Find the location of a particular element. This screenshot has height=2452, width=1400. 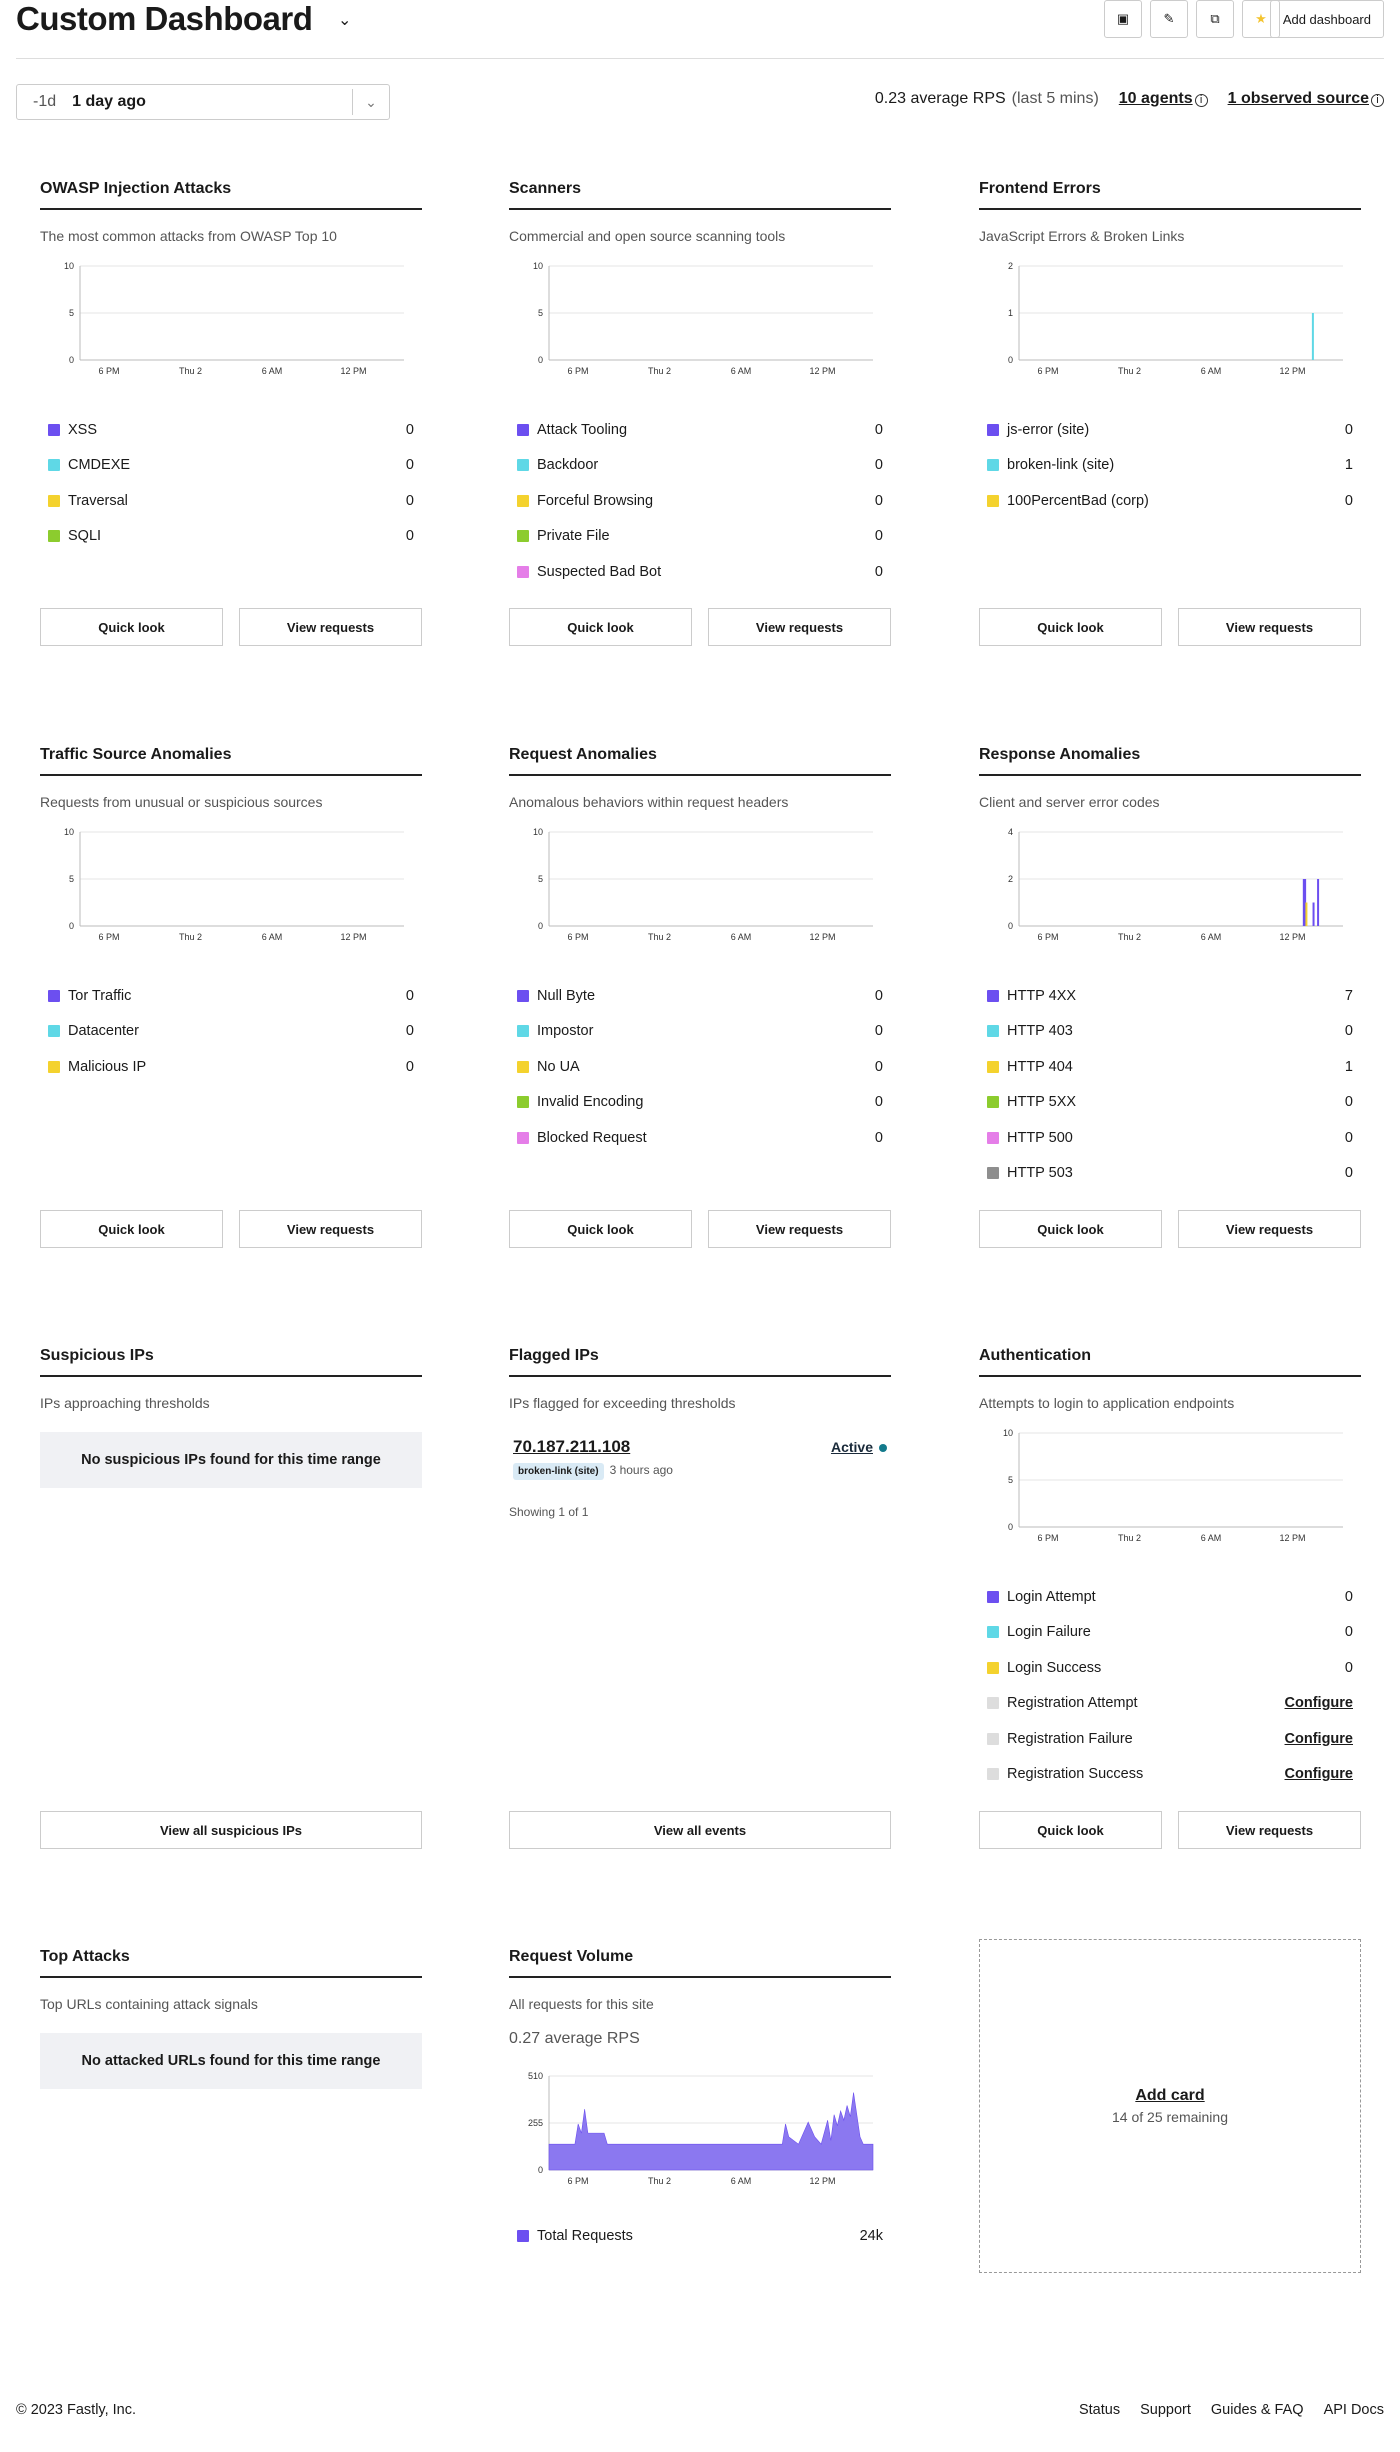

legend-item: Invalid Encoding 0 is located at coordinates (700, 1103).